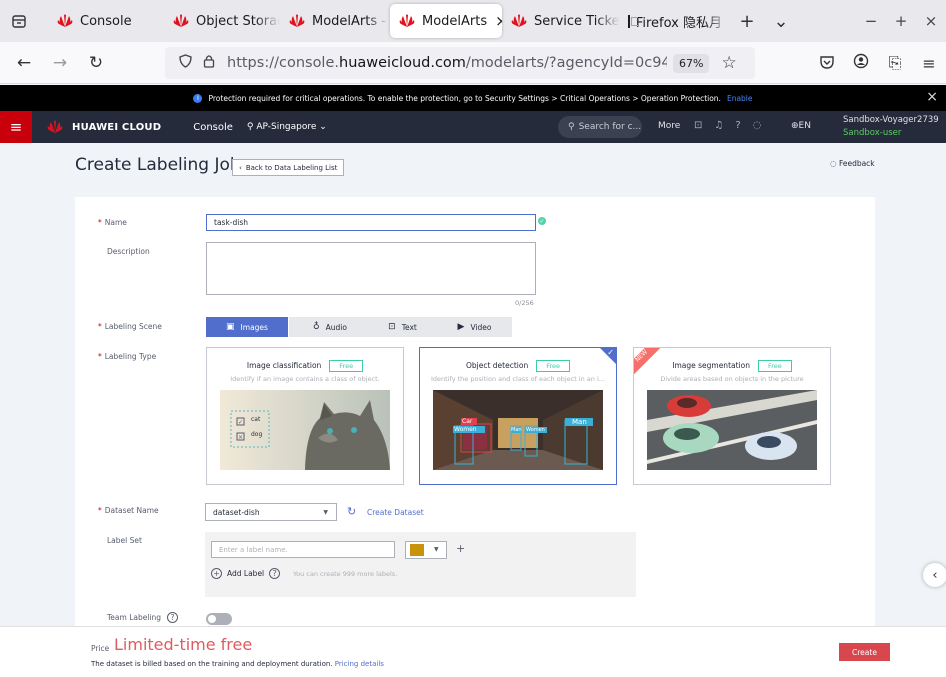 The image size is (946, 677). I want to click on service-ticket-icon: ◌, so click(757, 125).